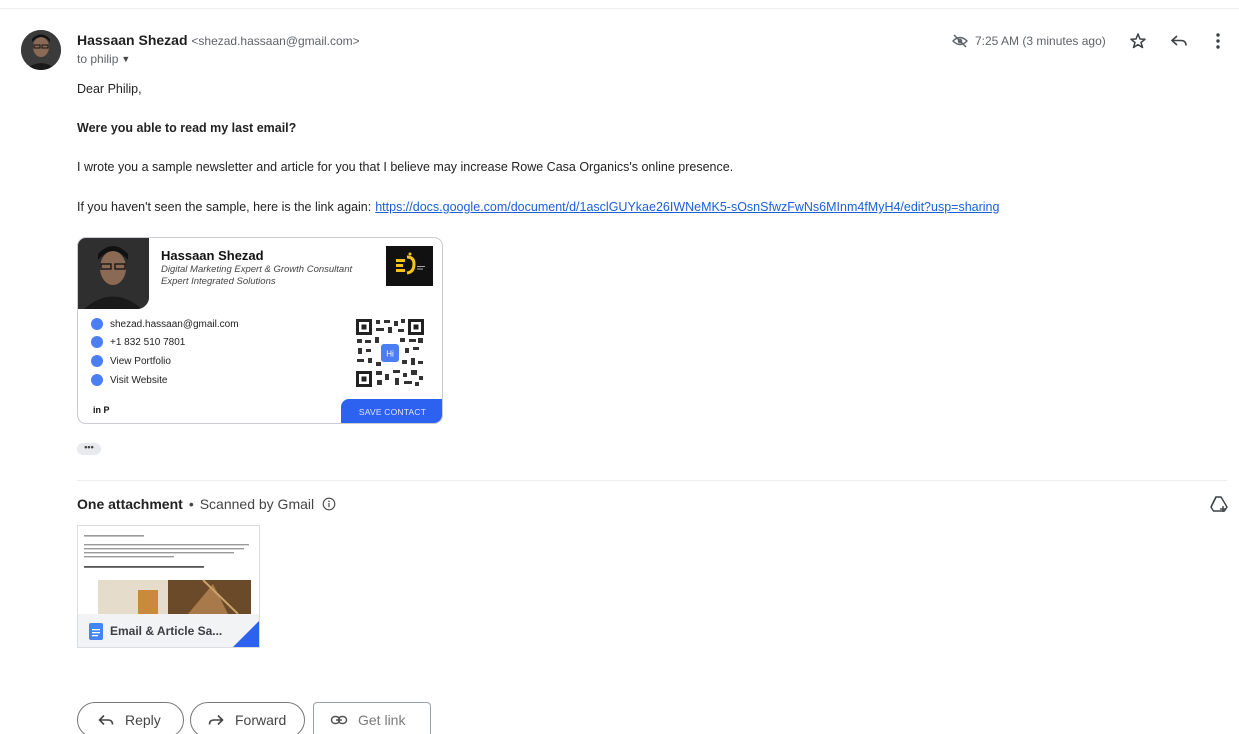 The height and width of the screenshot is (734, 1239). I want to click on globe-icon, so click(97, 380).